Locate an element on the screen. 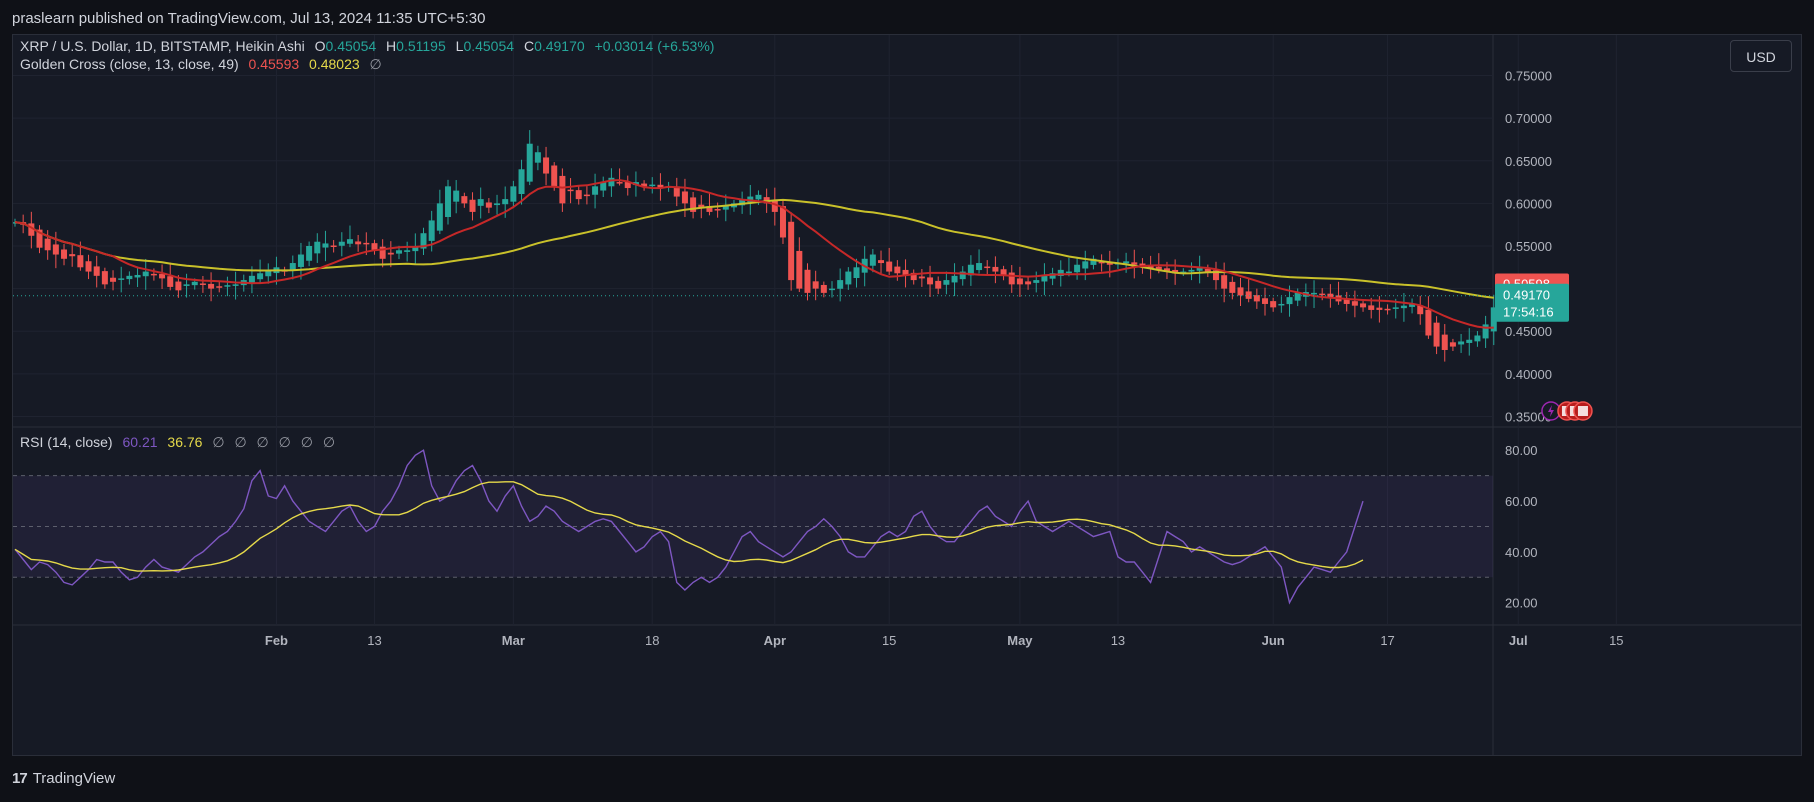 This screenshot has width=1814, height=802. rsi-tick-label: 60.00 is located at coordinates (1521, 501).